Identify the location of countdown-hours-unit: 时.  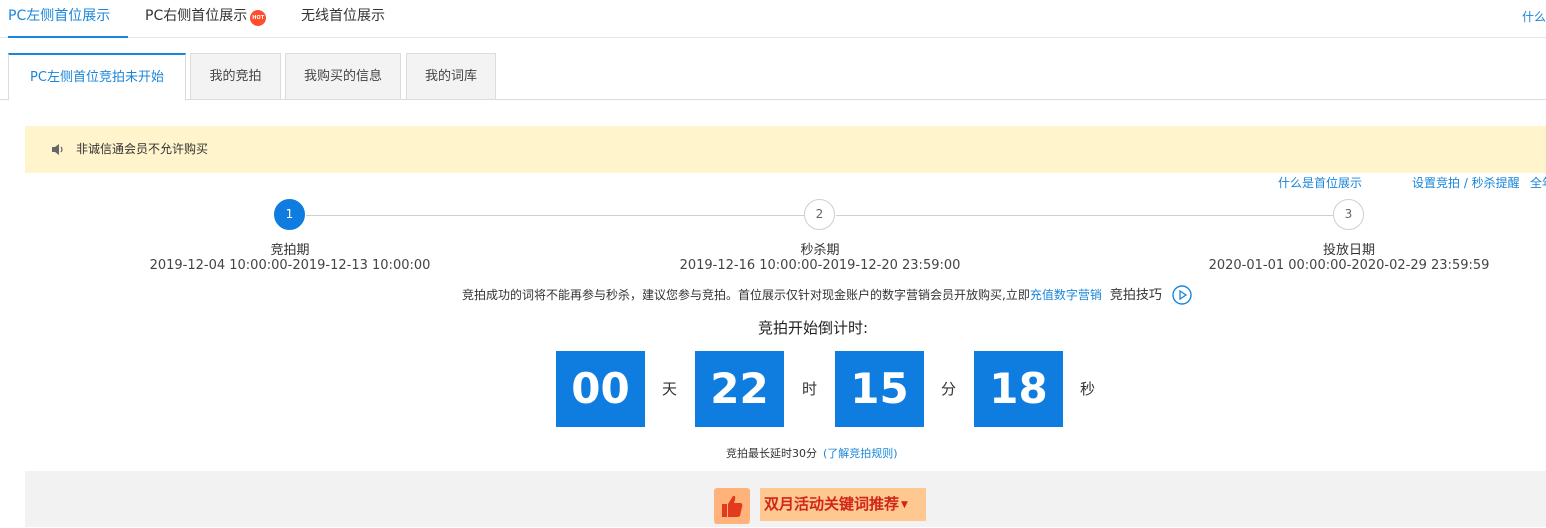
(810, 389).